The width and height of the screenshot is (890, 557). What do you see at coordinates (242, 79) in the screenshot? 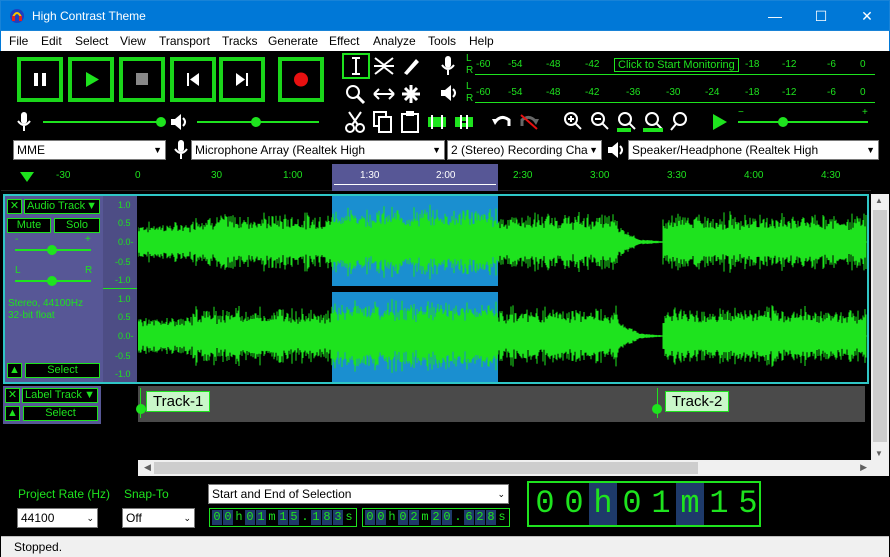
I see `skip-to-end-button` at bounding box center [242, 79].